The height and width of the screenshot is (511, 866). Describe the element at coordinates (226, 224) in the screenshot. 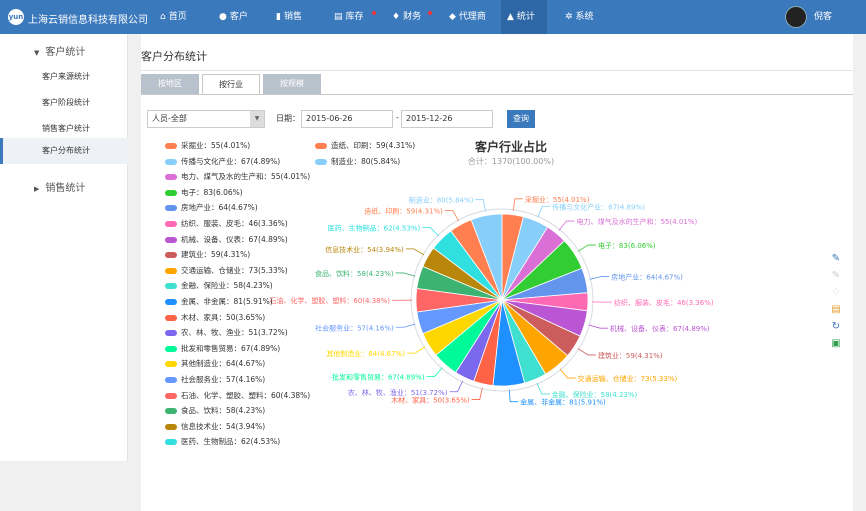

I see `legend-item: 纺织、服装、皮毛：46(3.36%)` at that location.